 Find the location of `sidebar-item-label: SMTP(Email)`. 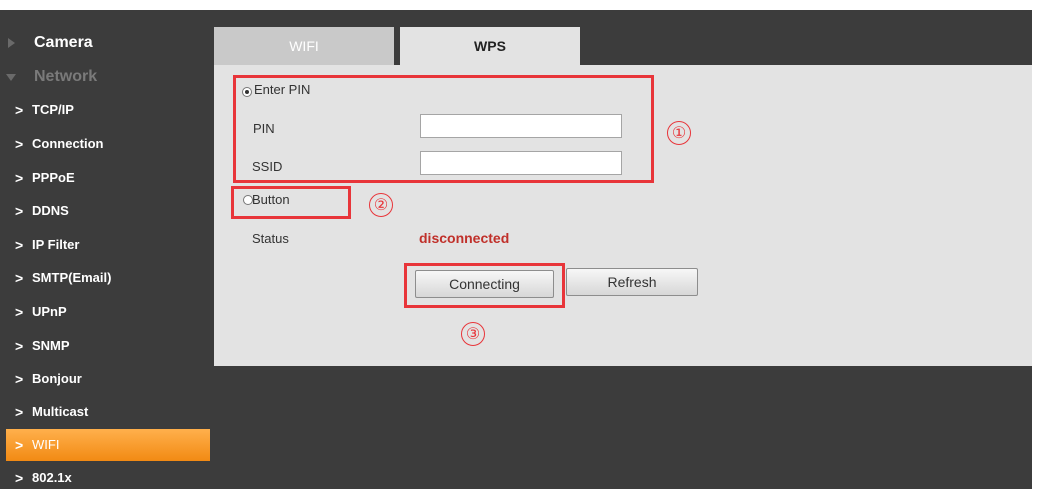

sidebar-item-label: SMTP(Email) is located at coordinates (72, 277).